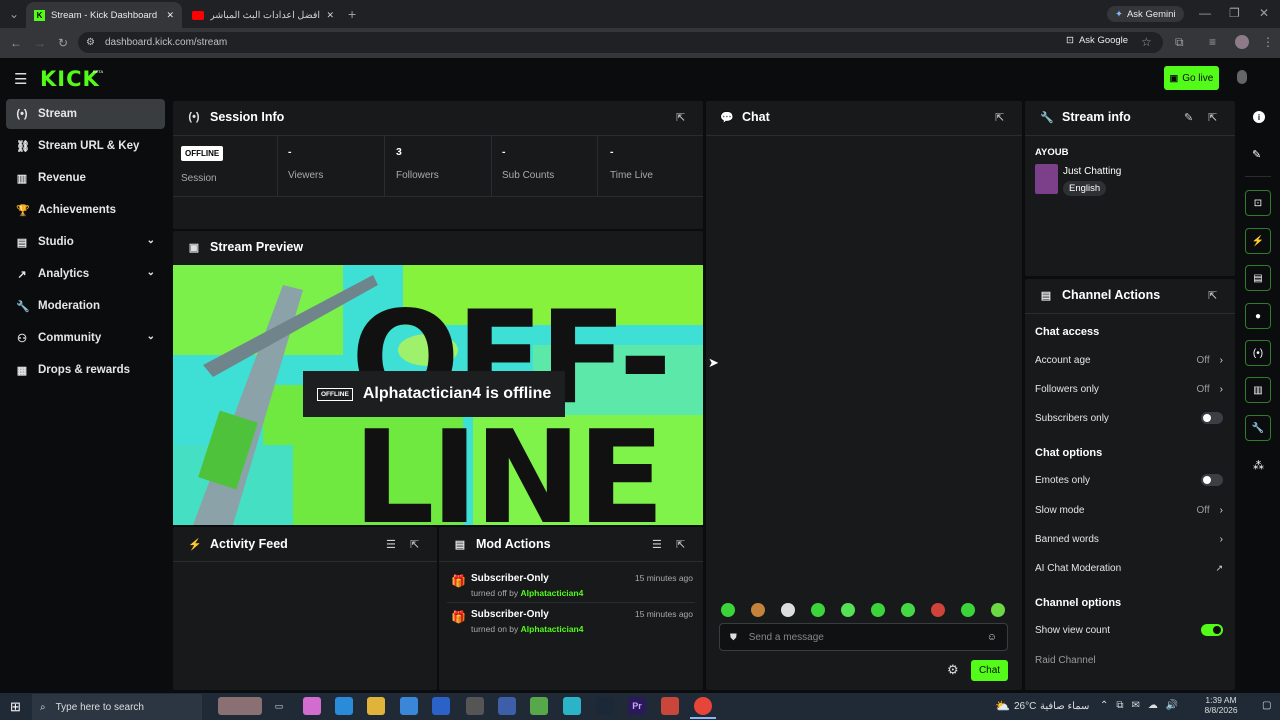 Image resolution: width=1280 pixels, height=720 pixels. What do you see at coordinates (85, 338) in the screenshot?
I see `sidebar-item-community: ⚇ Community ⌄` at bounding box center [85, 338].